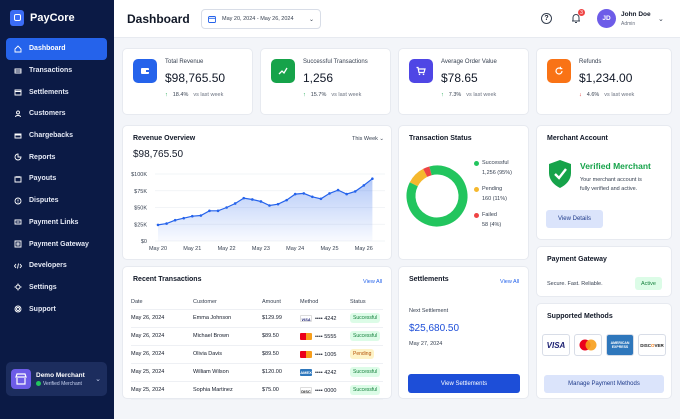  I want to click on app-logo: PayCore, so click(42, 18).